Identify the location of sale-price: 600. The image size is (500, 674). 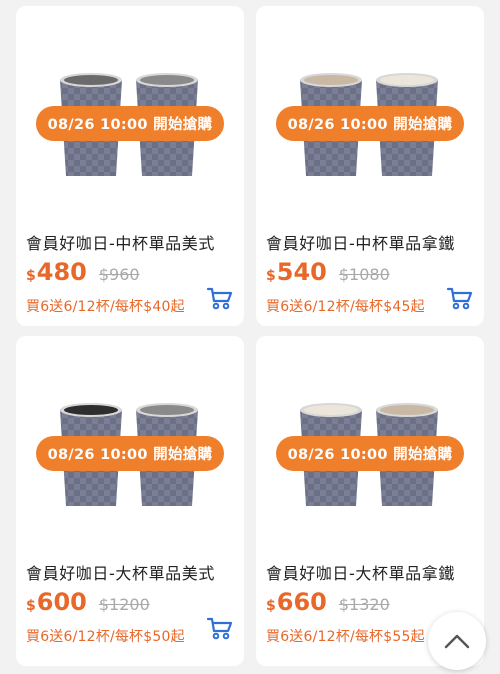
(61, 602).